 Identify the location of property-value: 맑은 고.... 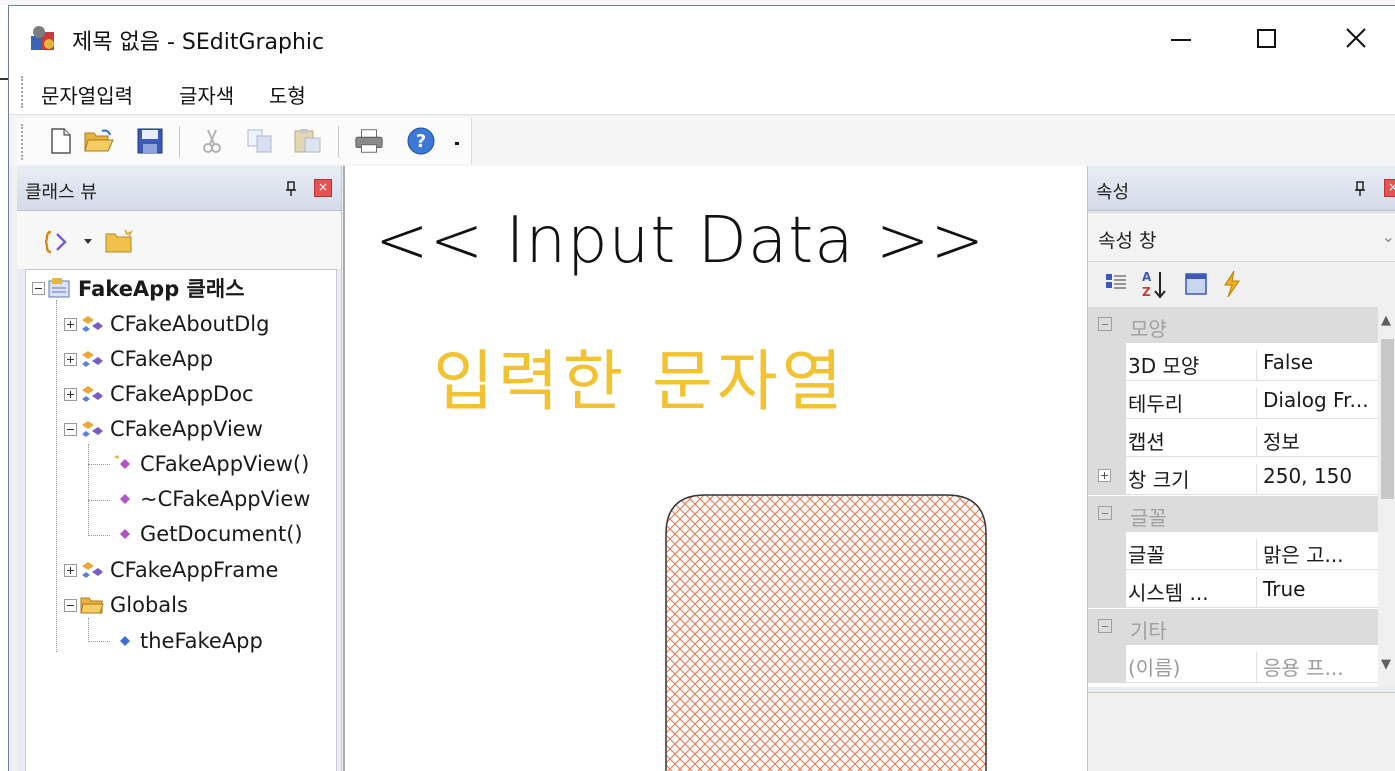
(1317, 554).